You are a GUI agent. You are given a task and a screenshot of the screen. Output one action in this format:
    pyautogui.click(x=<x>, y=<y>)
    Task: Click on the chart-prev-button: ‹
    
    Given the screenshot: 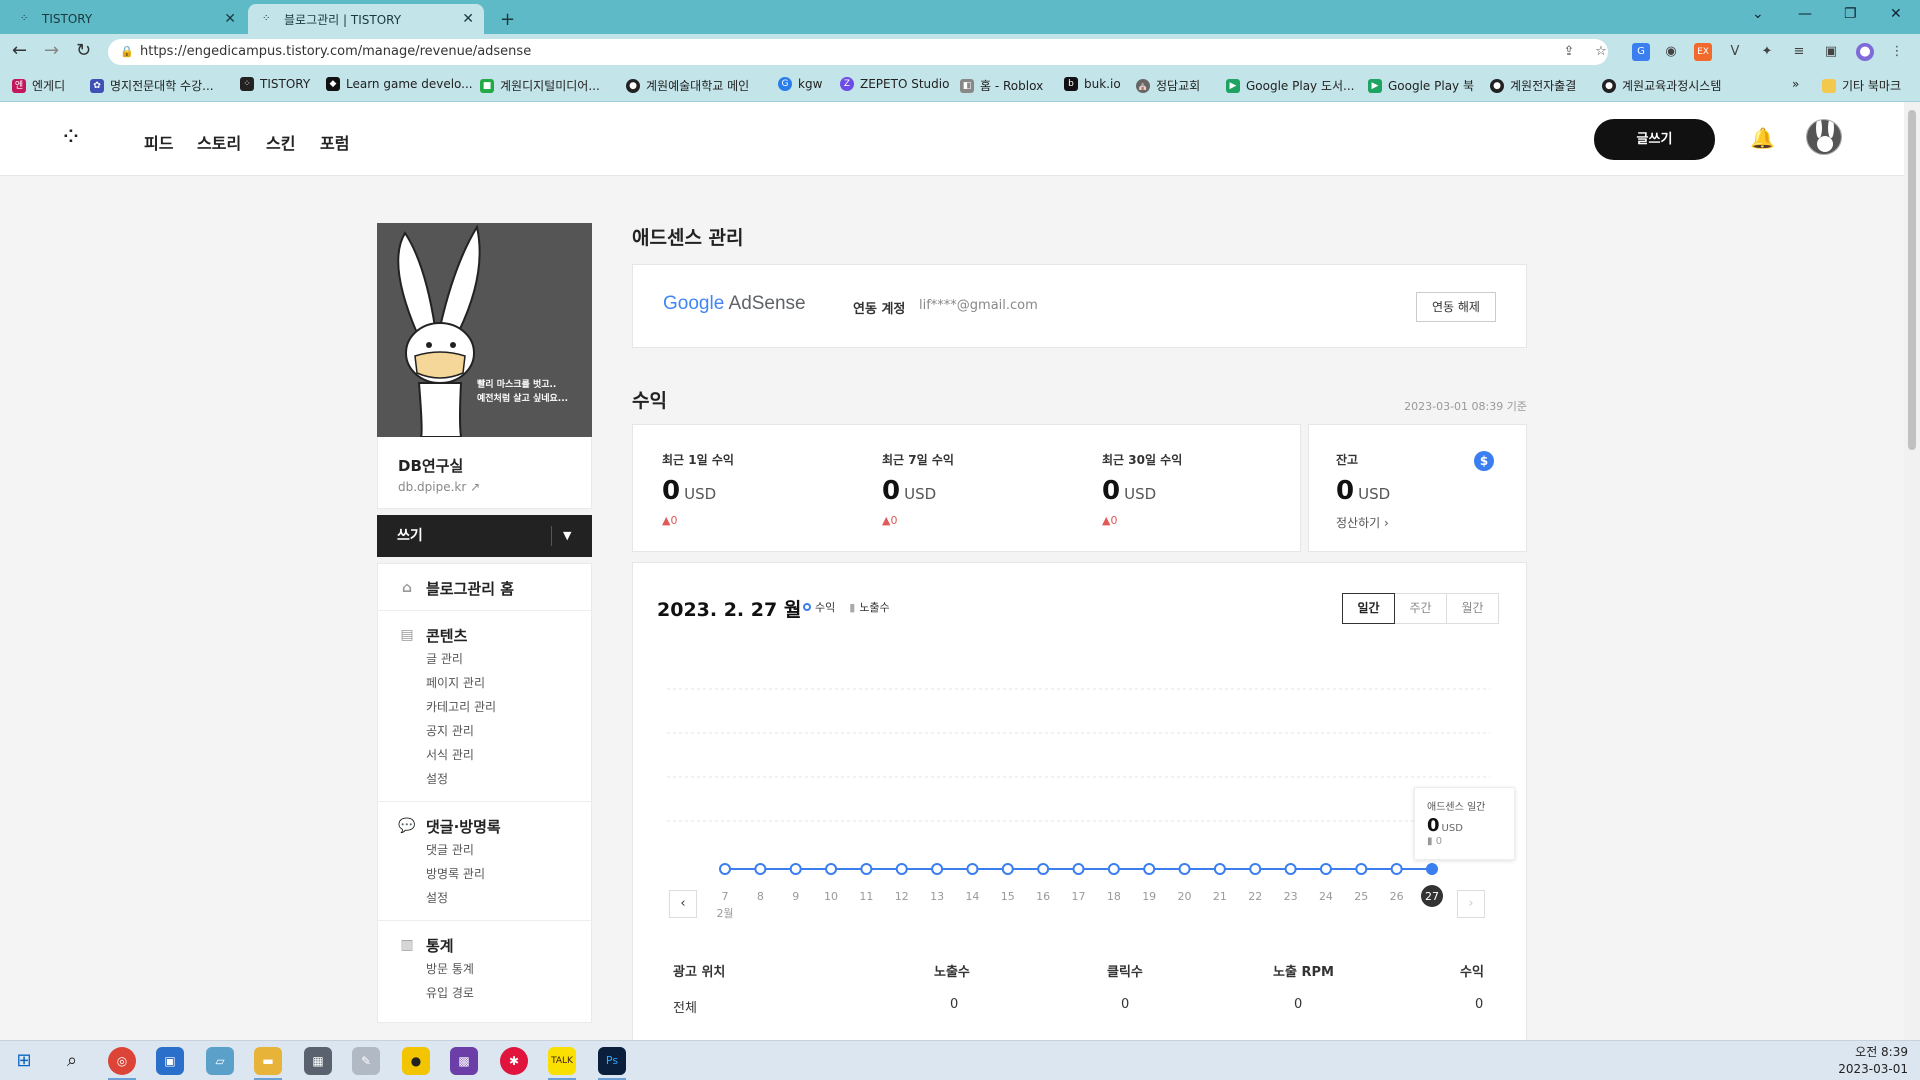 What is the action you would take?
    pyautogui.click(x=683, y=904)
    